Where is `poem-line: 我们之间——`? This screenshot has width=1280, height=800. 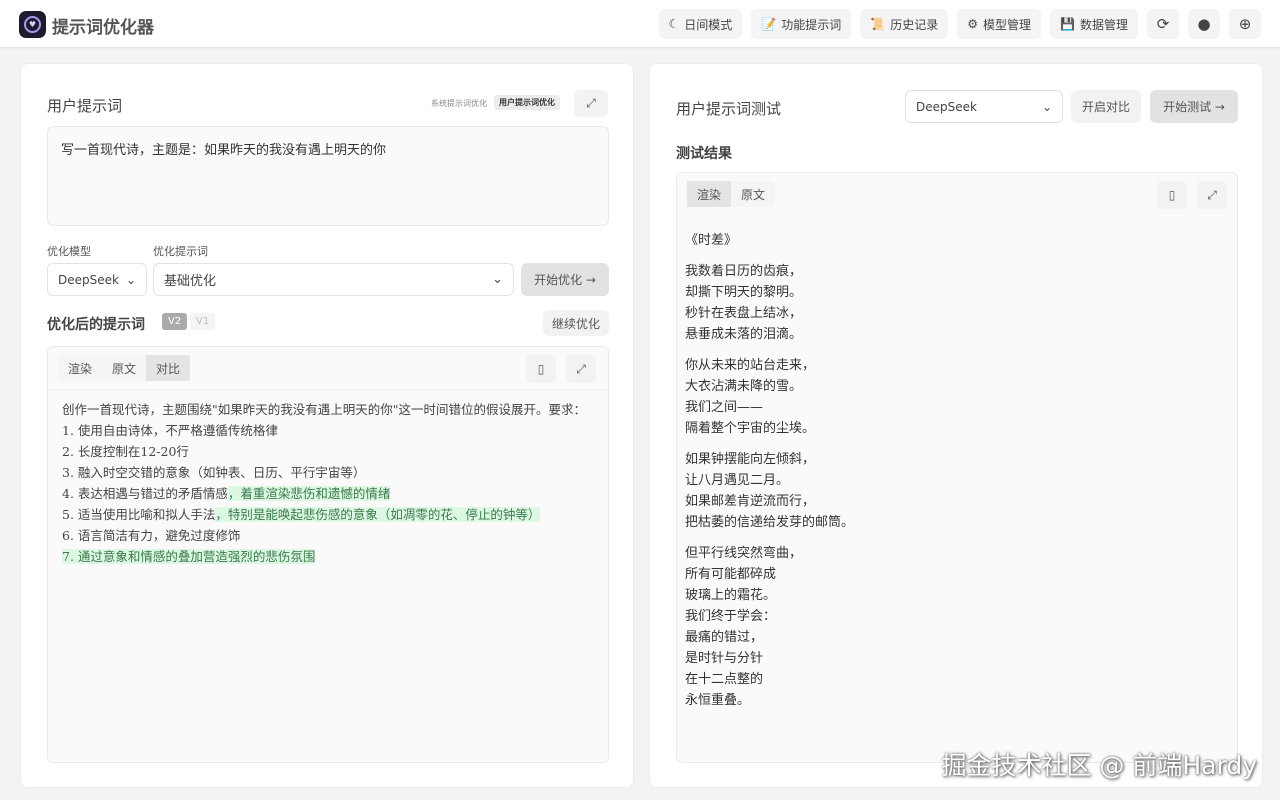
poem-line: 我们之间—— is located at coordinates (724, 407).